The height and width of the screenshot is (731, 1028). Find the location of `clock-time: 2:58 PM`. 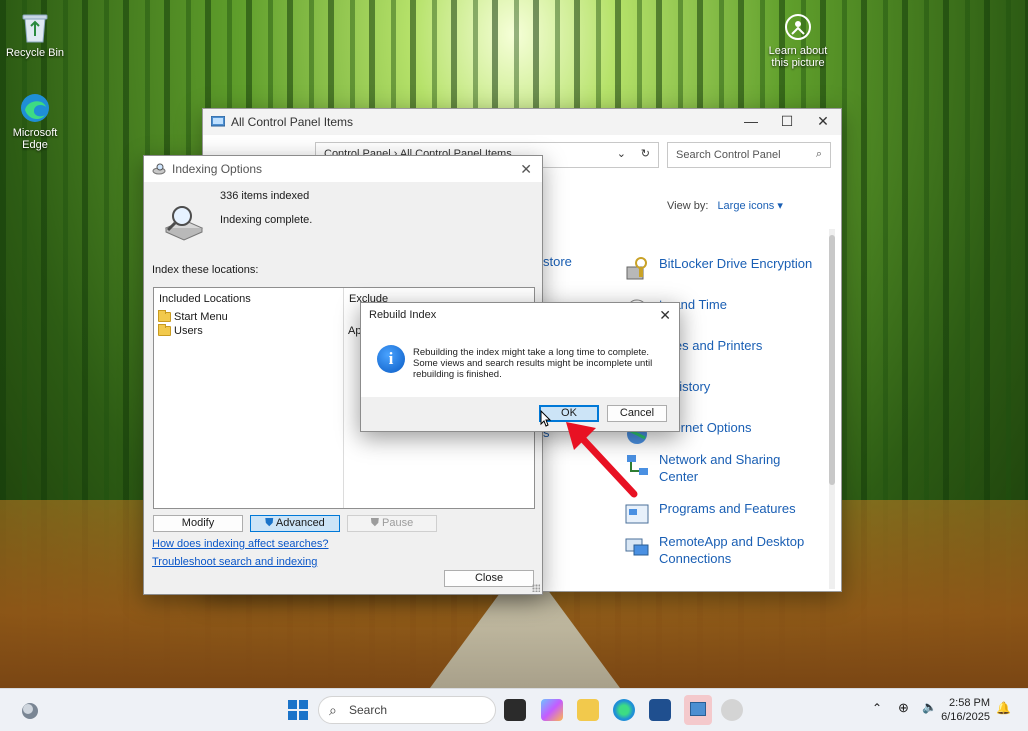

clock-time: 2:58 PM is located at coordinates (969, 703).